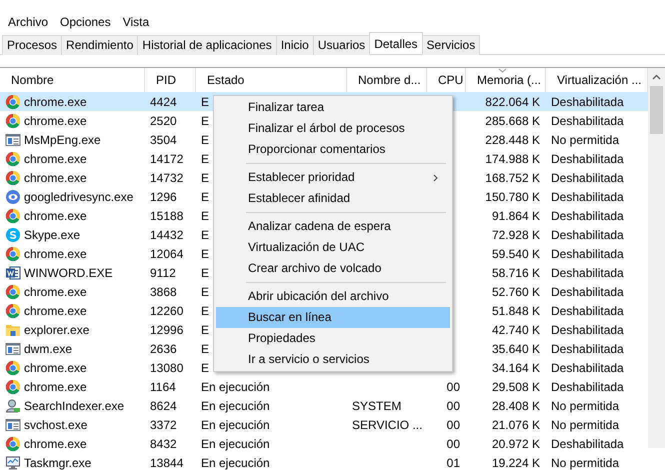 The height and width of the screenshot is (470, 665). I want to click on menu-item: Finalizar el árbol de procesos, so click(333, 128).